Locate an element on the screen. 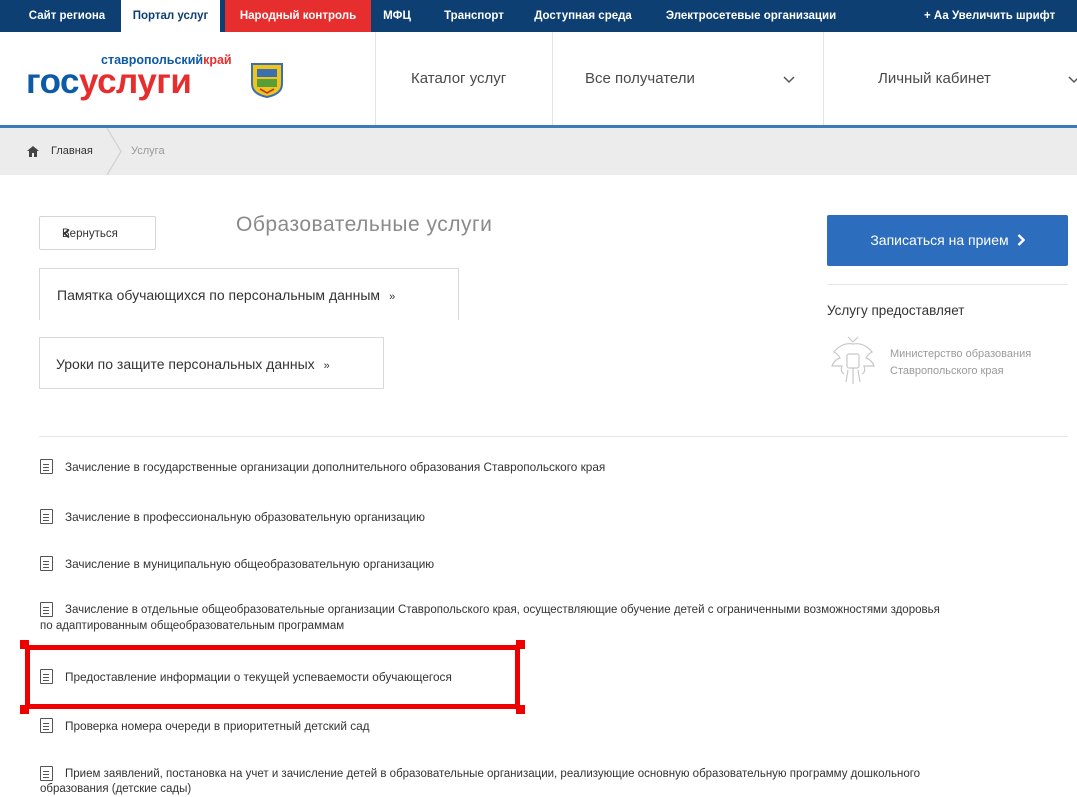  service-title-continued: образования (детские сады) is located at coordinates (116, 789).